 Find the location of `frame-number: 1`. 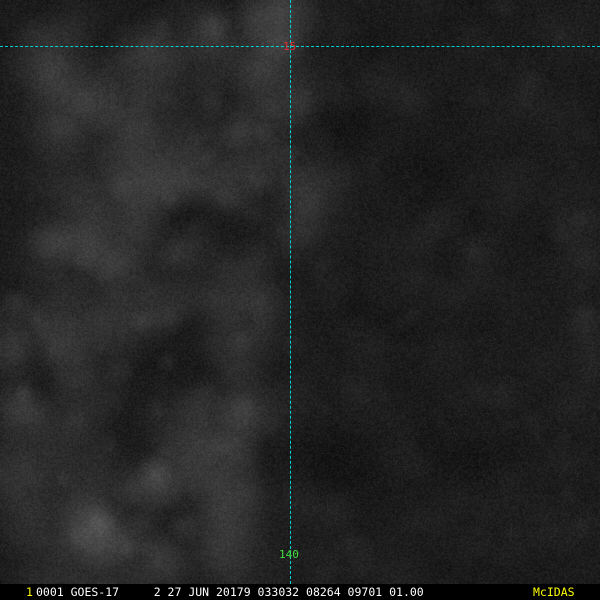

frame-number: 1 is located at coordinates (29, 592).